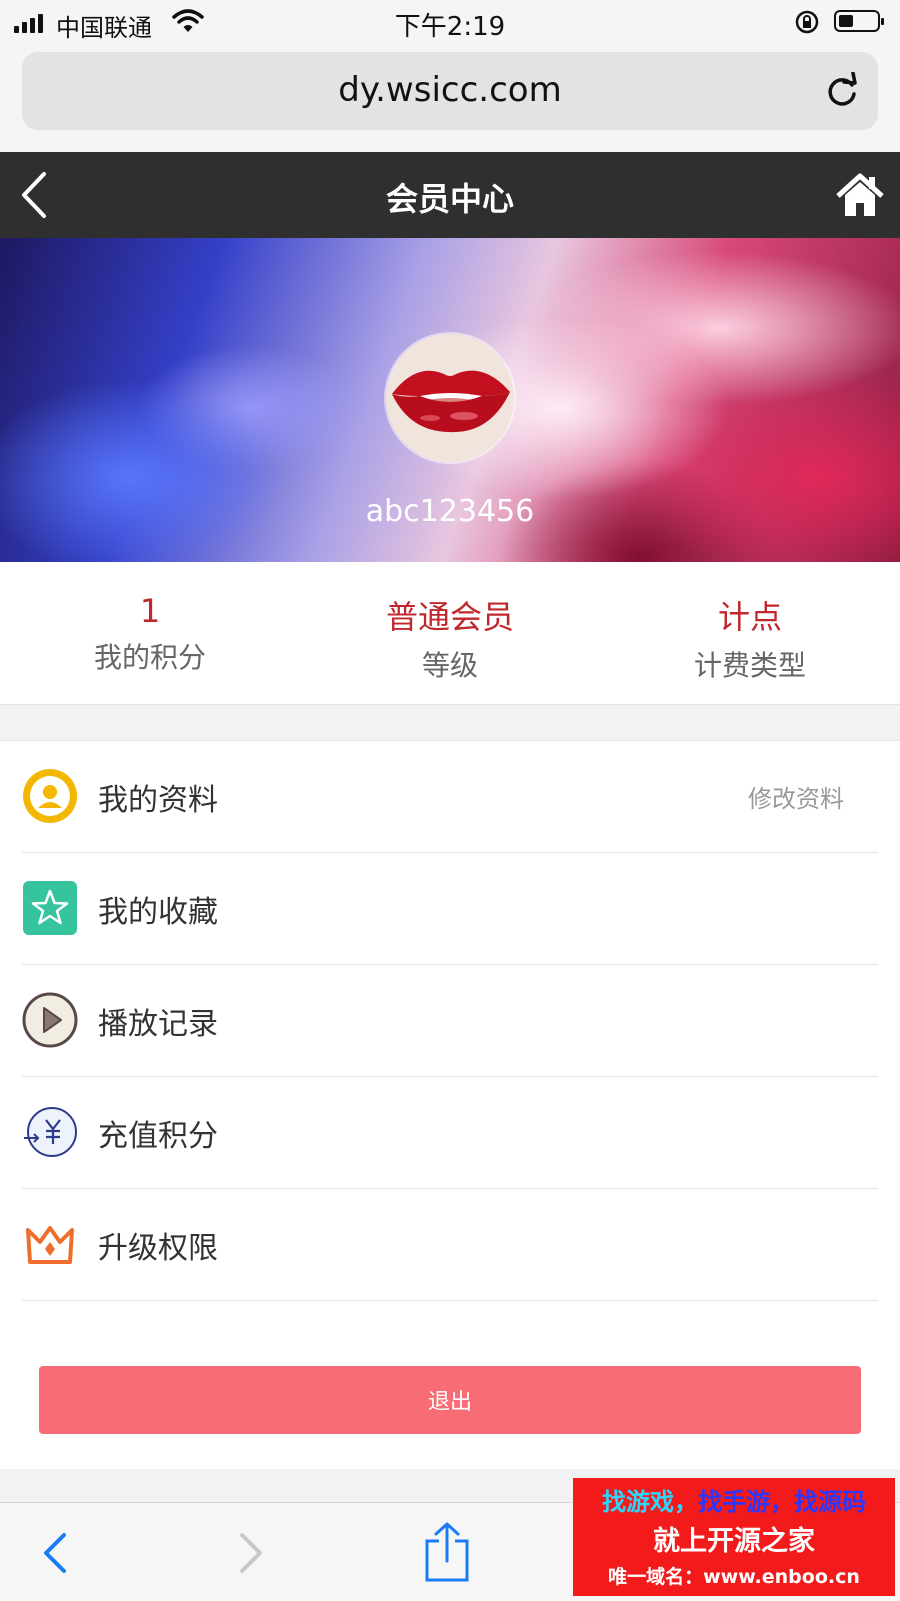  Describe the element at coordinates (158, 1136) in the screenshot. I see `menu-item-label: 充值积分` at that location.